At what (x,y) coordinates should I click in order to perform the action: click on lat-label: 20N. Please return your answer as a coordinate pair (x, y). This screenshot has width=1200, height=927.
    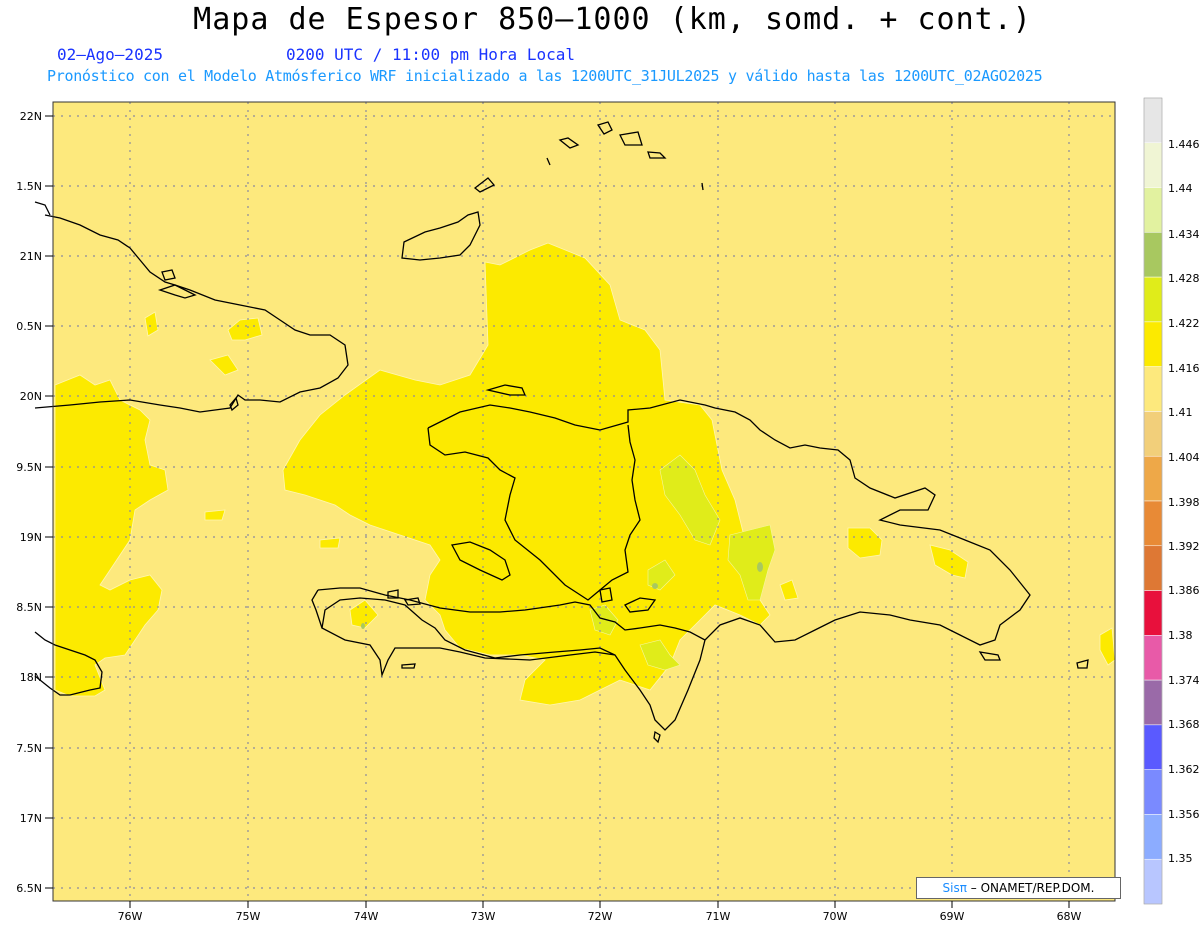
    Looking at the image, I should click on (31, 396).